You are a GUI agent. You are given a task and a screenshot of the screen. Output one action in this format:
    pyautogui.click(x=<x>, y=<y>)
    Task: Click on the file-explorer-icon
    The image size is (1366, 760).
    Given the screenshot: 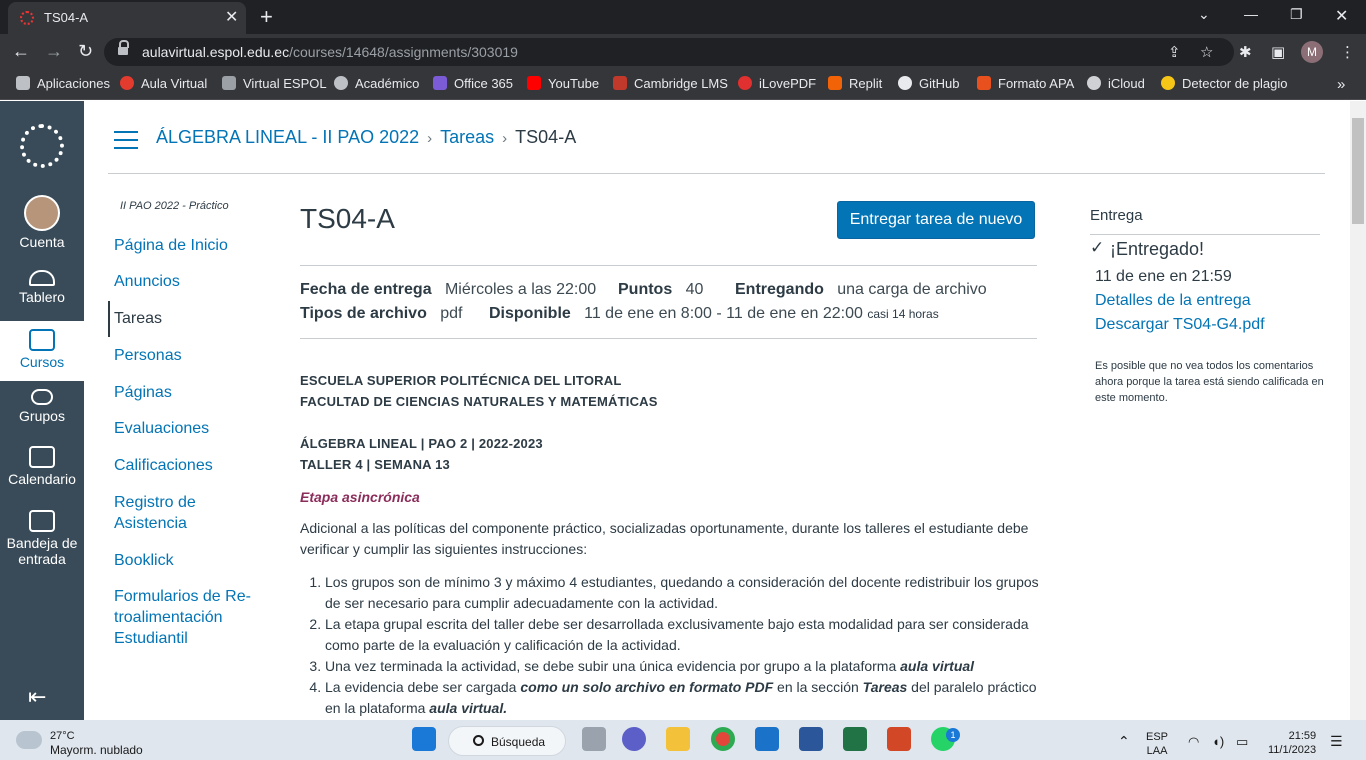 What is the action you would take?
    pyautogui.click(x=678, y=739)
    